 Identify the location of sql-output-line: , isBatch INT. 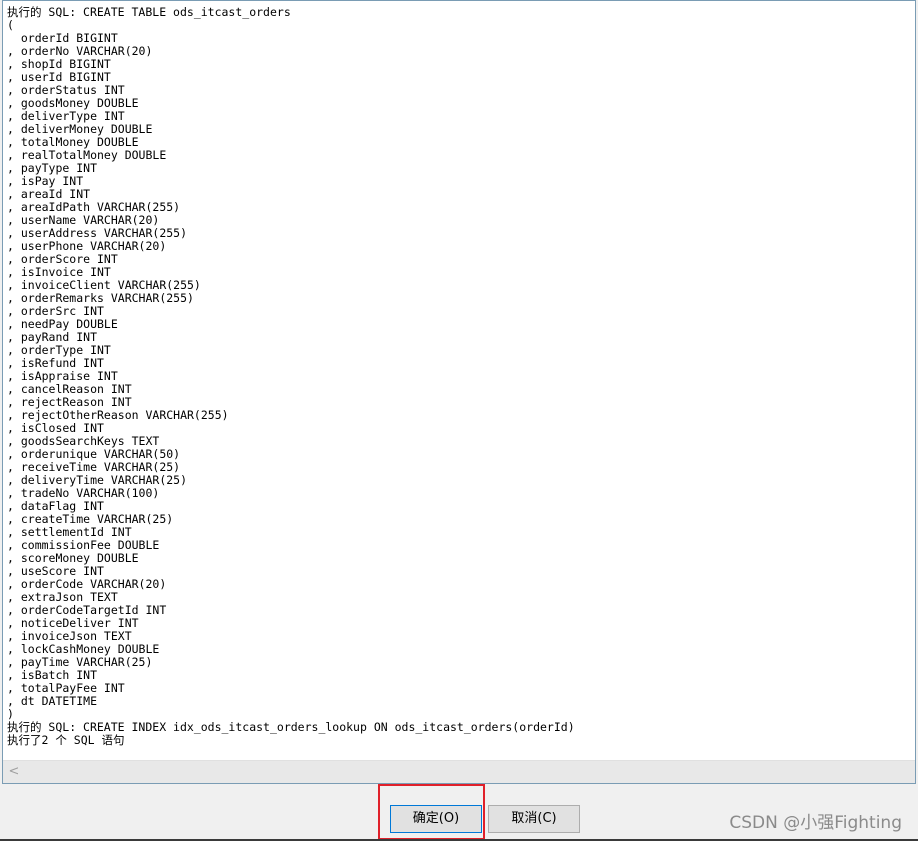
(52, 675).